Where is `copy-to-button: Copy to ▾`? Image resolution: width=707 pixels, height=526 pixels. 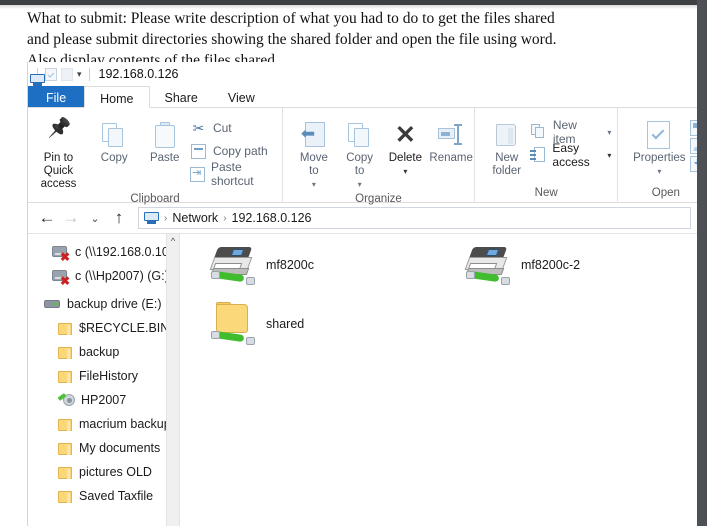 copy-to-button: Copy to ▾ is located at coordinates (360, 152).